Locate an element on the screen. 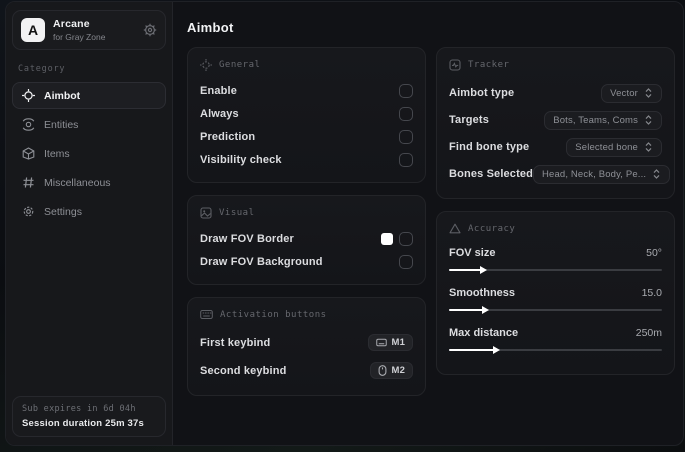  sidebar-item-items: Items is located at coordinates (89, 153).